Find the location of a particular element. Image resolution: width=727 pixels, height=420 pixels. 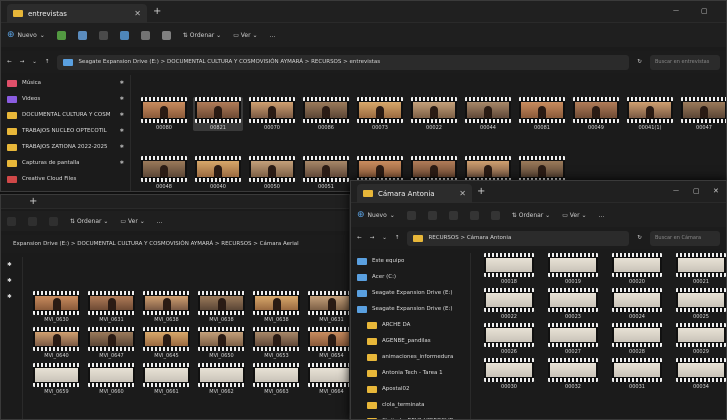

video-thumbnail: 00023 is located at coordinates (573, 304).